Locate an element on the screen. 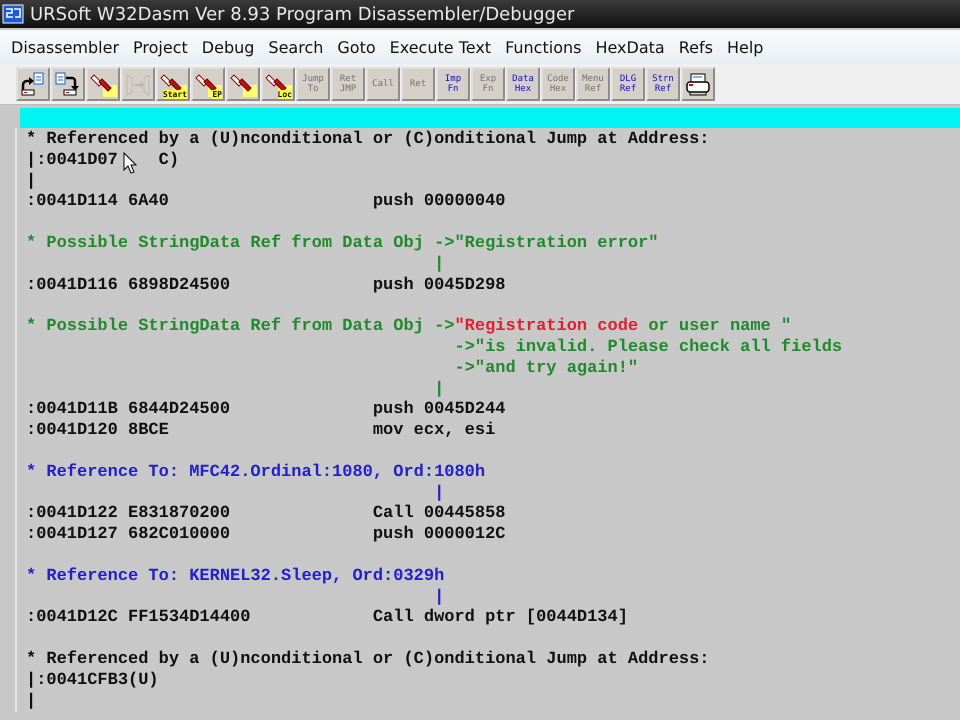 The image size is (960, 720). toolbar-button: Loc is located at coordinates (278, 84).